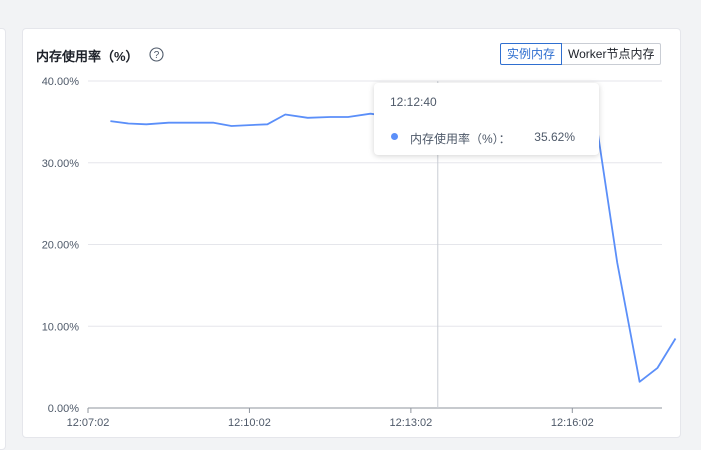 The width and height of the screenshot is (701, 450). Describe the element at coordinates (61, 246) in the screenshot. I see `y-tick-label: 20.00%` at that location.